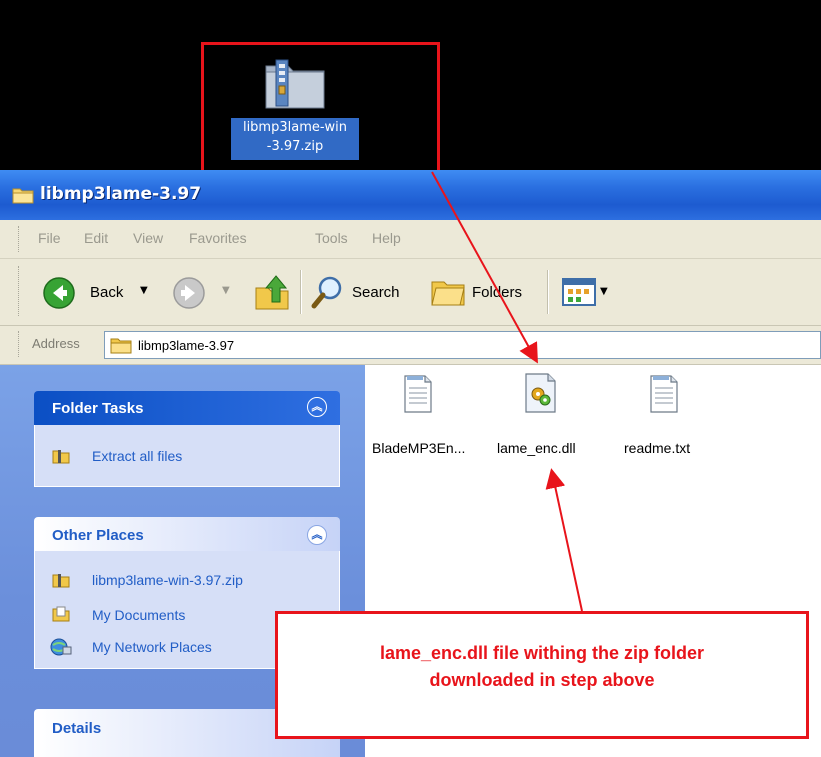 The height and width of the screenshot is (757, 821). Describe the element at coordinates (497, 292) in the screenshot. I see `folders-button: Folders` at that location.